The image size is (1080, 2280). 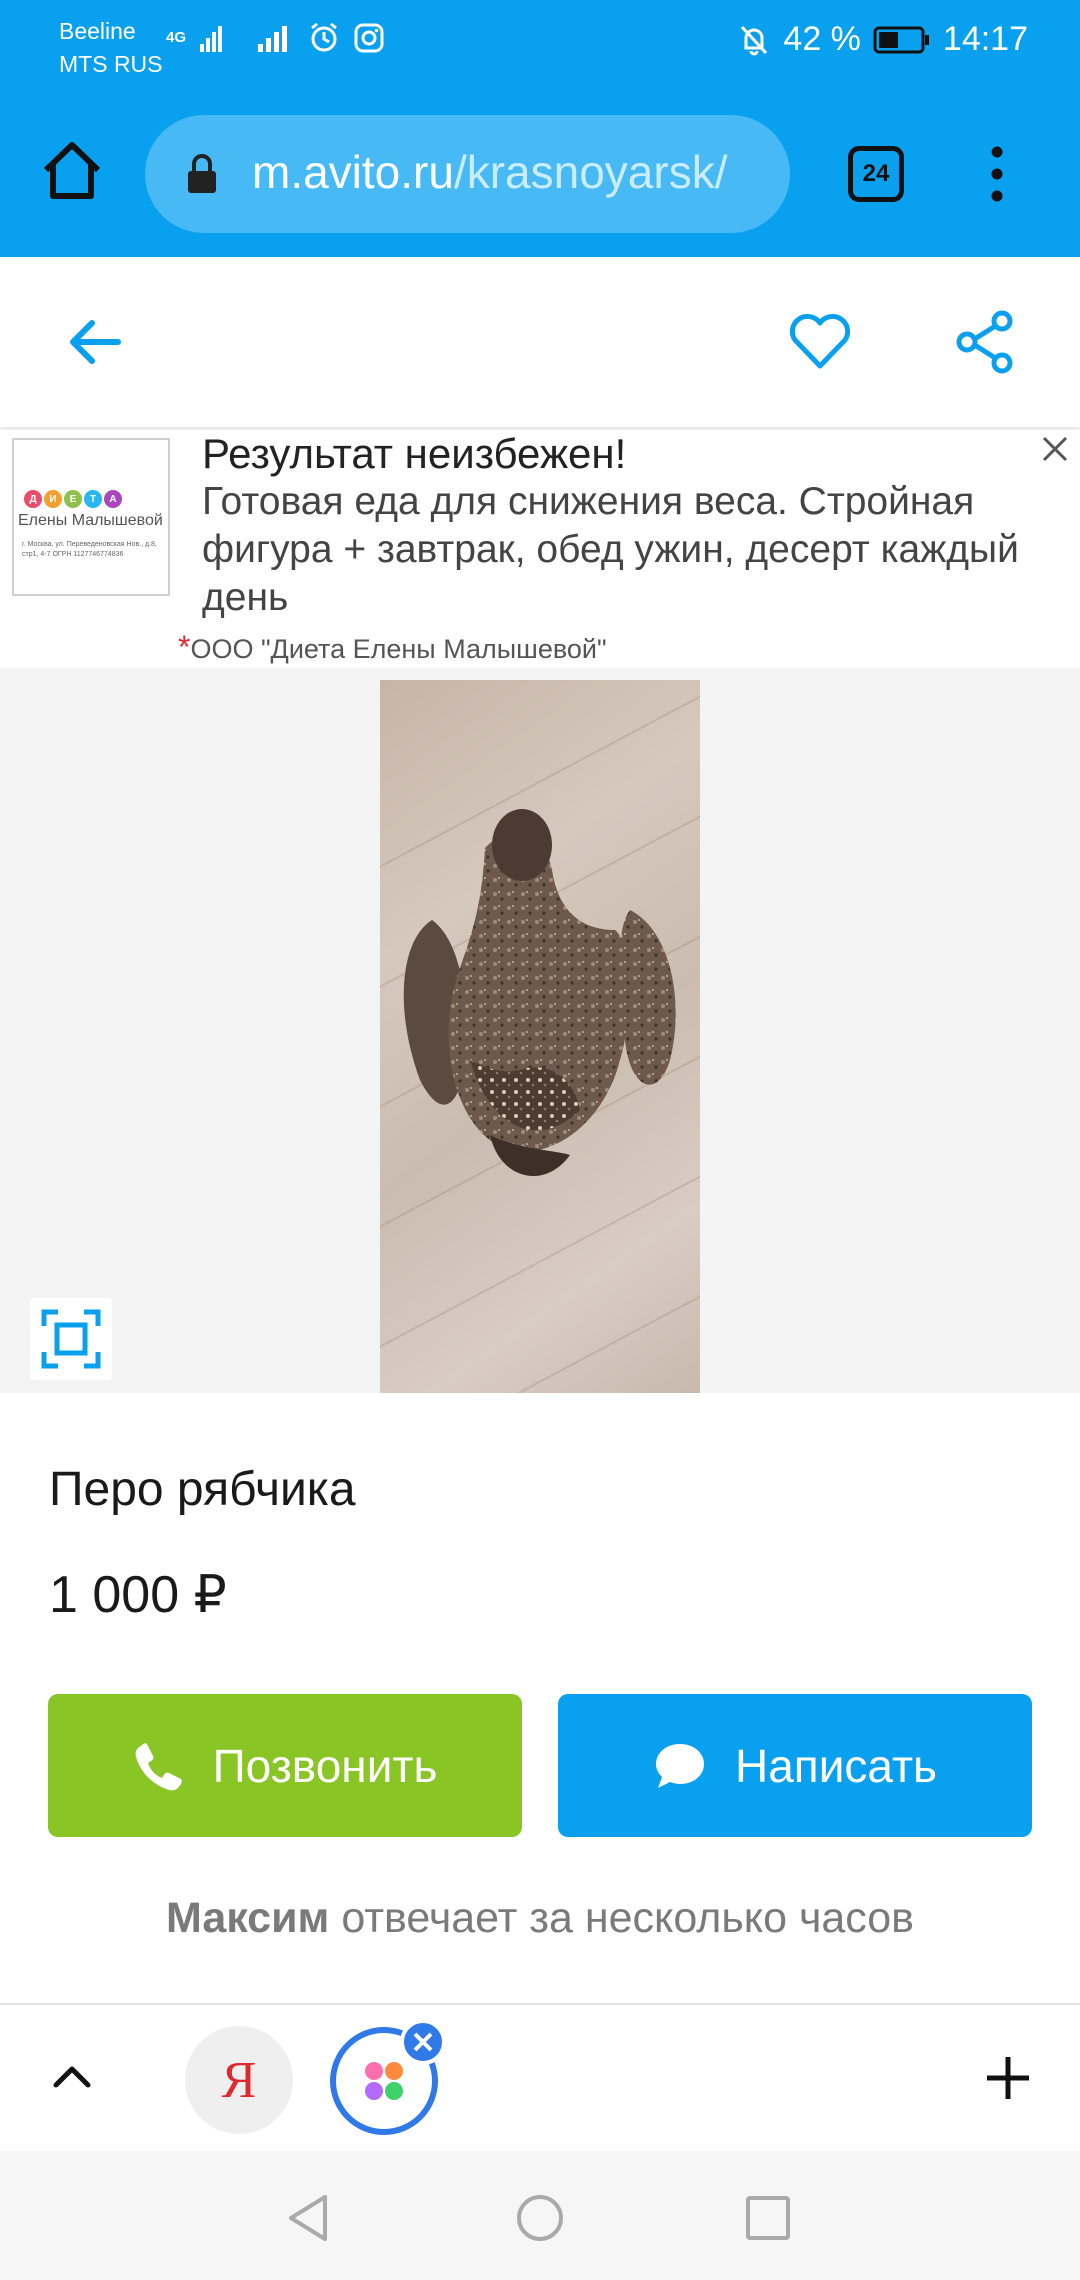 I want to click on tab-count: 24, so click(x=876, y=173).